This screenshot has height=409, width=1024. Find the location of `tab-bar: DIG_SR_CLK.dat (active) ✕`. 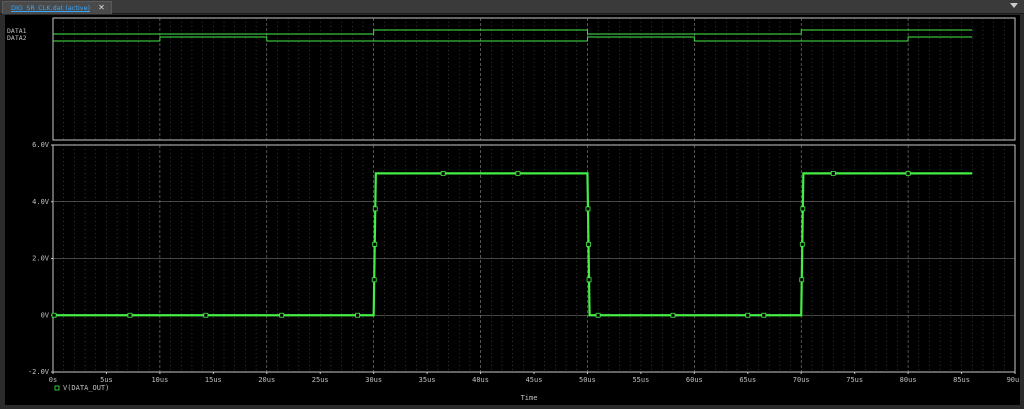

tab-bar: DIG_SR_CLK.dat (active) ✕ is located at coordinates (512, 7).